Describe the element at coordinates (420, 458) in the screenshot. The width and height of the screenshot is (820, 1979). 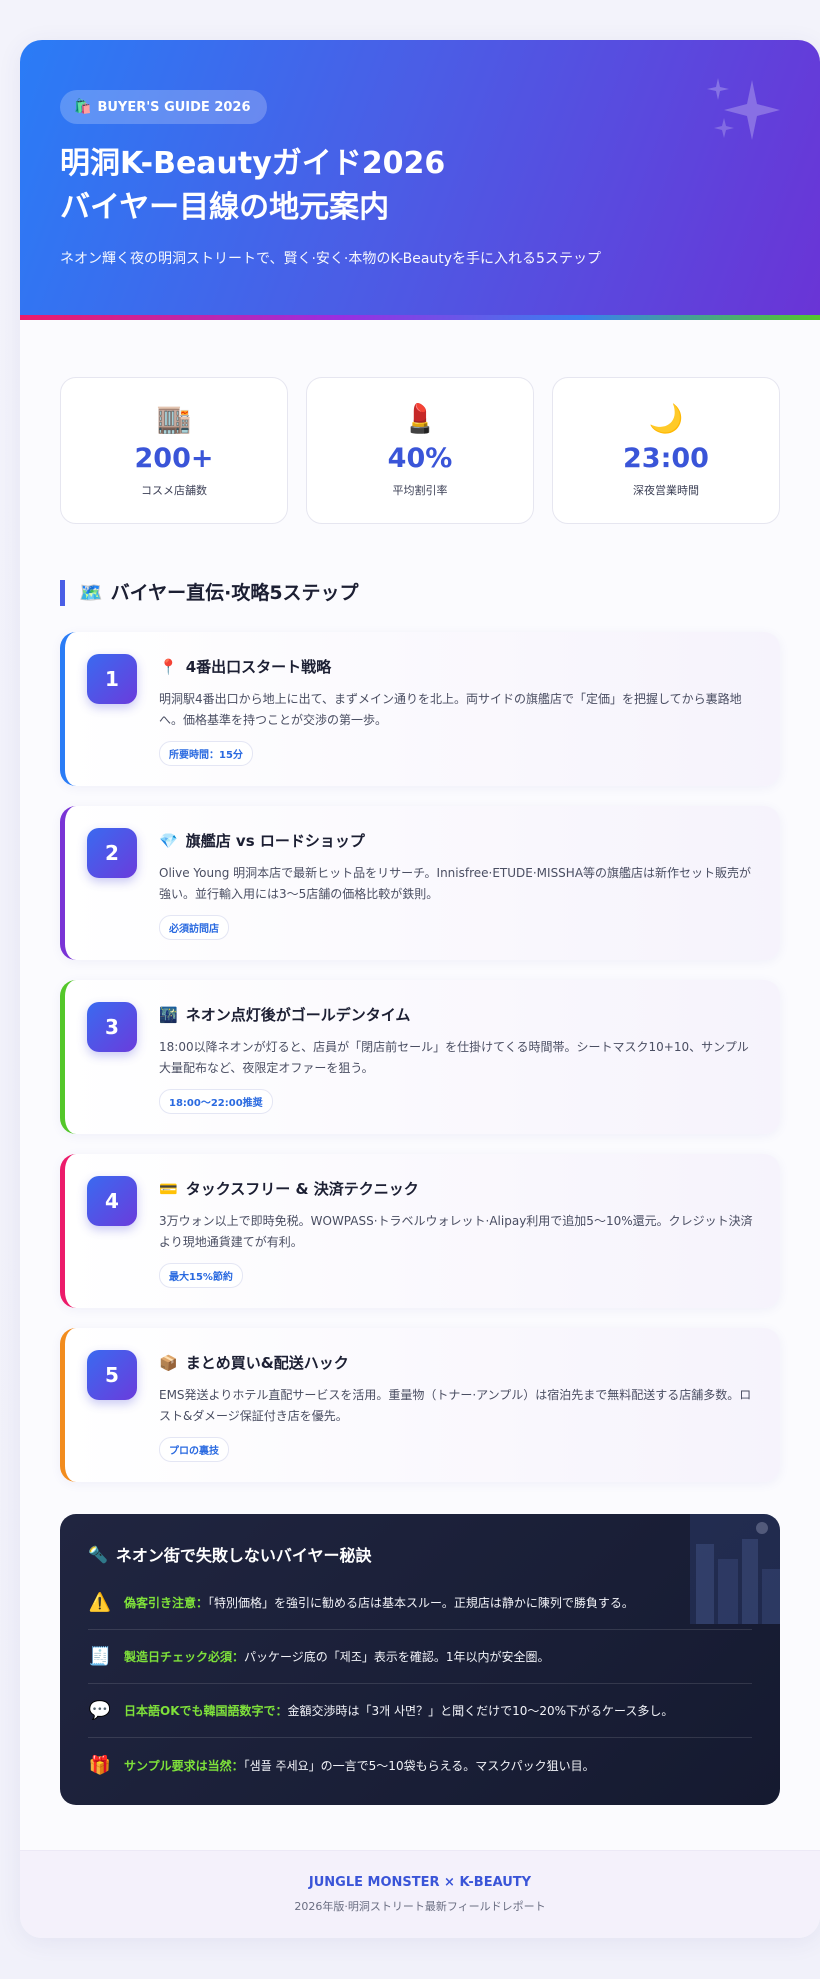
I see `stat-value: 40%` at that location.